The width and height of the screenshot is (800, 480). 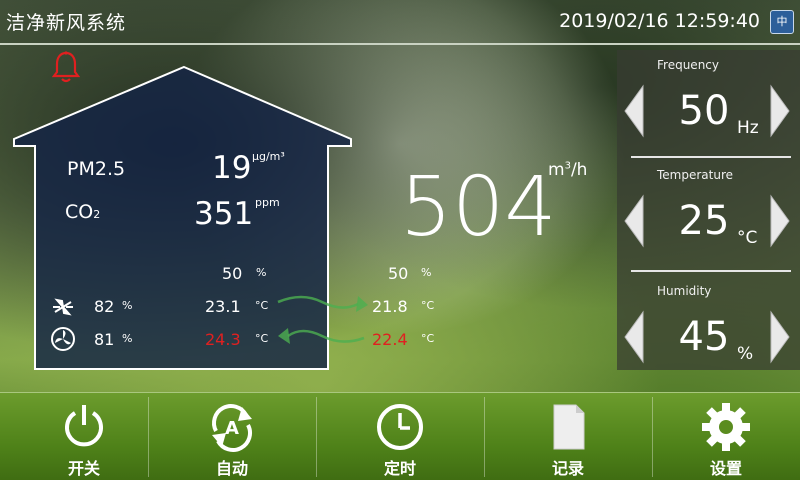 I want to click on indoor-temp-2-unit: °C, so click(x=262, y=338).